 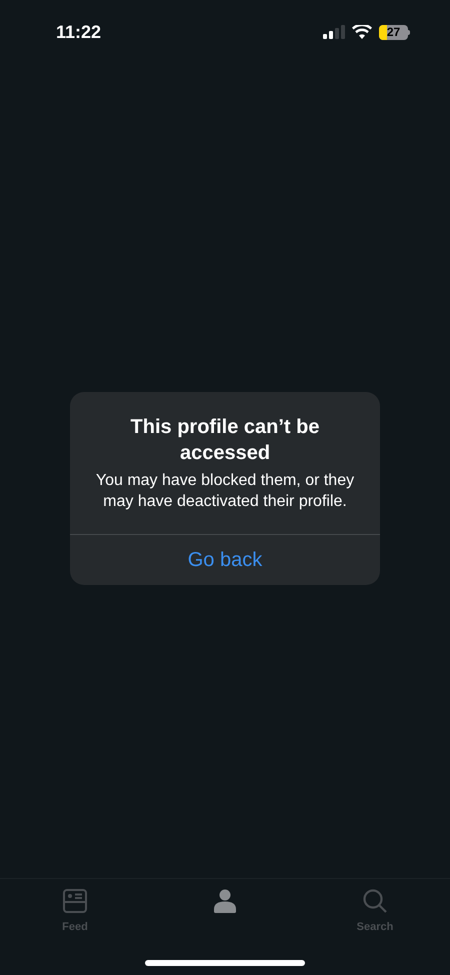 What do you see at coordinates (75, 901) in the screenshot?
I see `card-icon` at bounding box center [75, 901].